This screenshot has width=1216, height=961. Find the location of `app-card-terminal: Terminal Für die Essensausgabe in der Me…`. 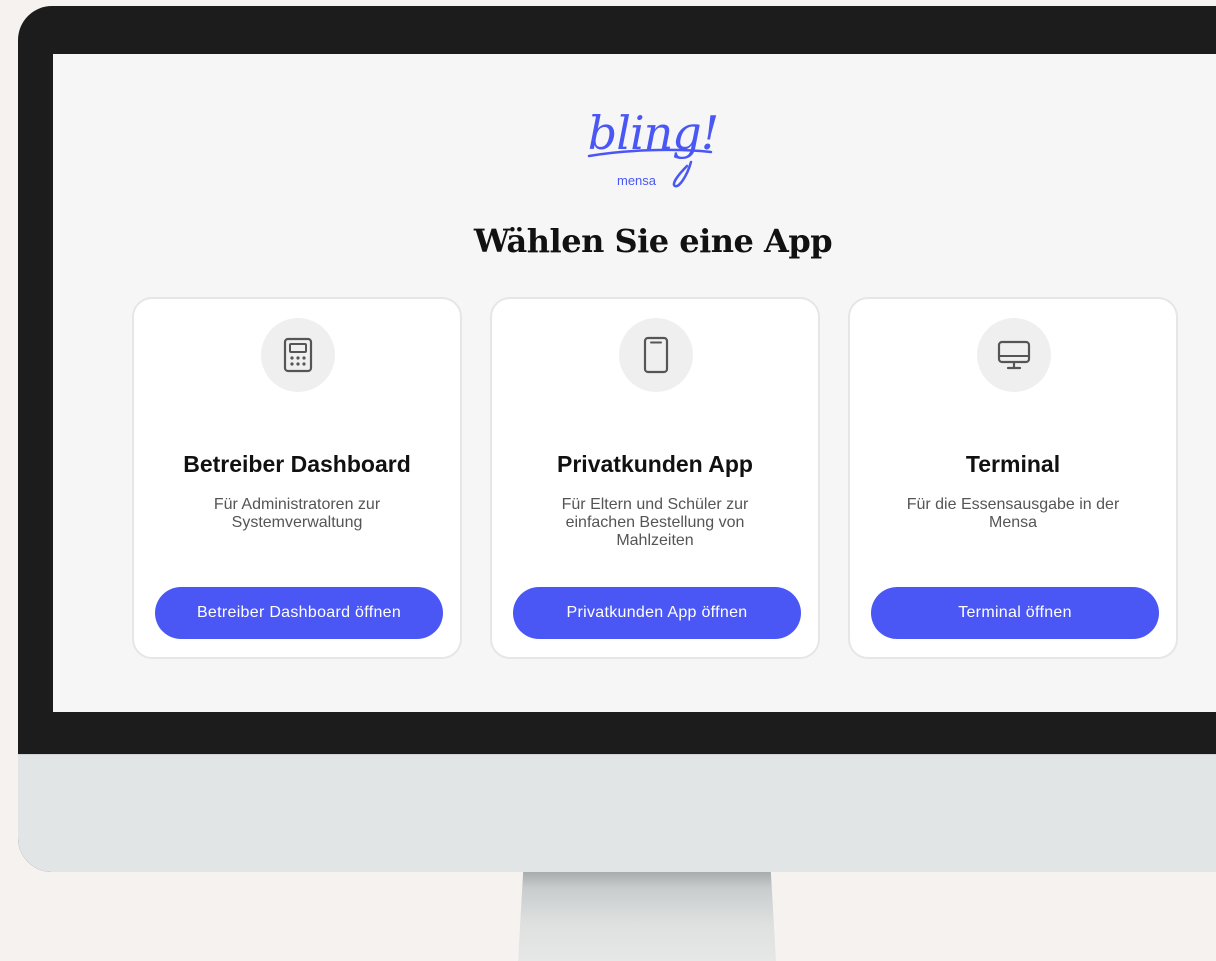

app-card-terminal: Terminal Für die Essensausgabe in der Me… is located at coordinates (1013, 478).